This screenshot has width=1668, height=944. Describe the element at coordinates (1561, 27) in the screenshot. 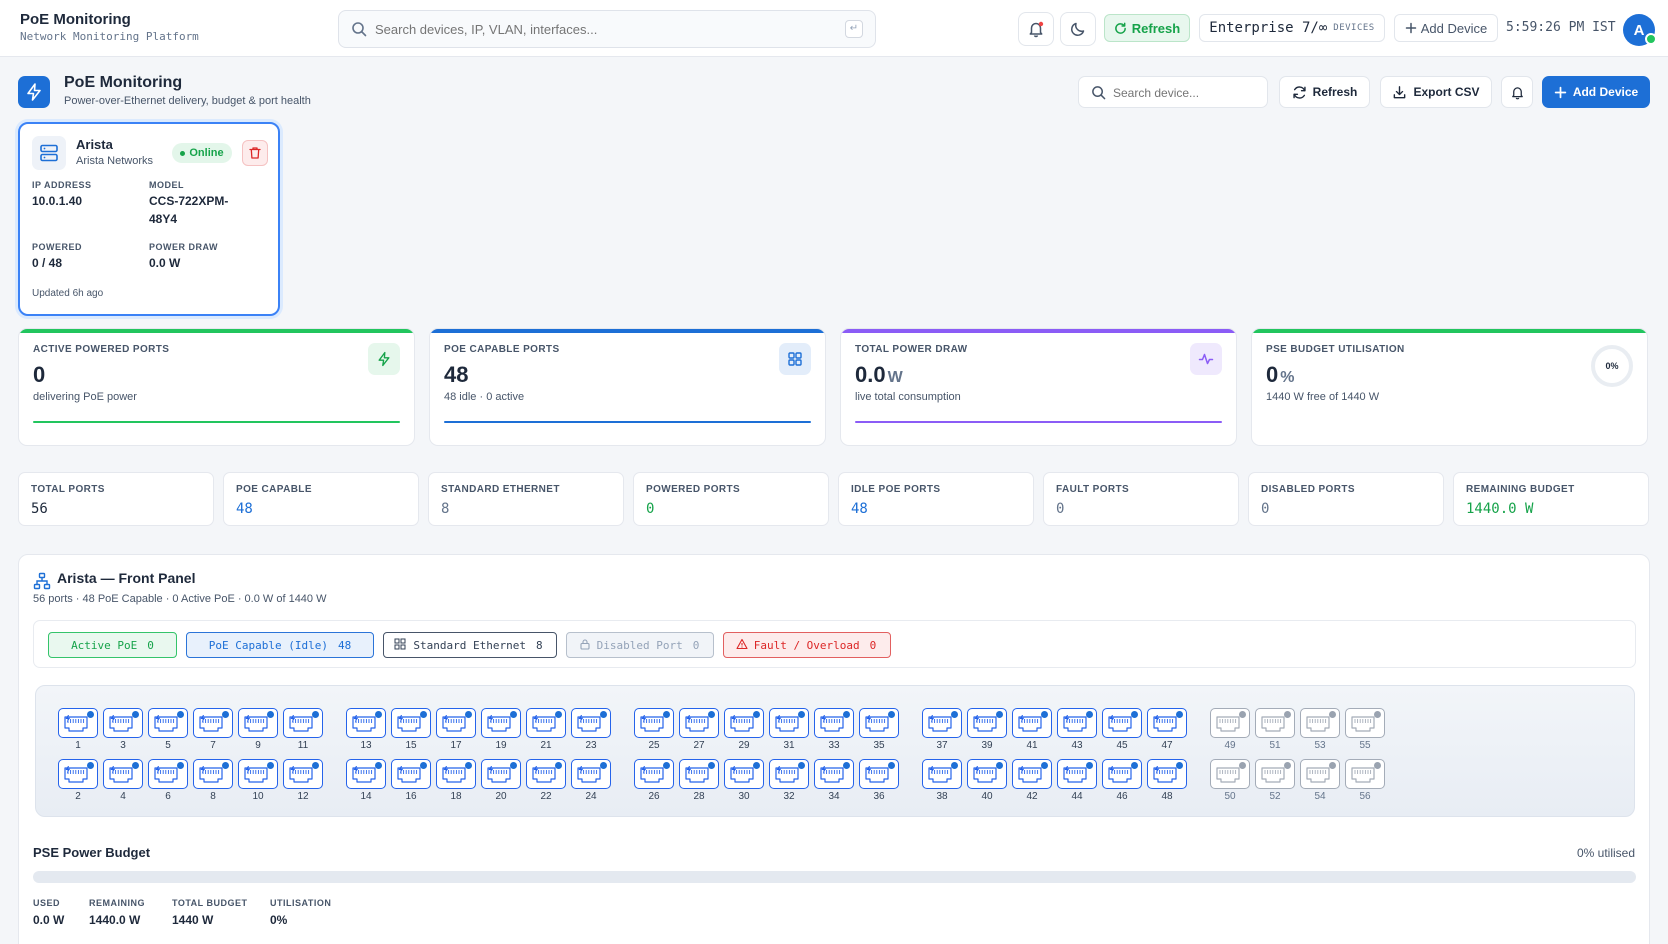

I see `clock: 5:59:26 PM IST` at that location.